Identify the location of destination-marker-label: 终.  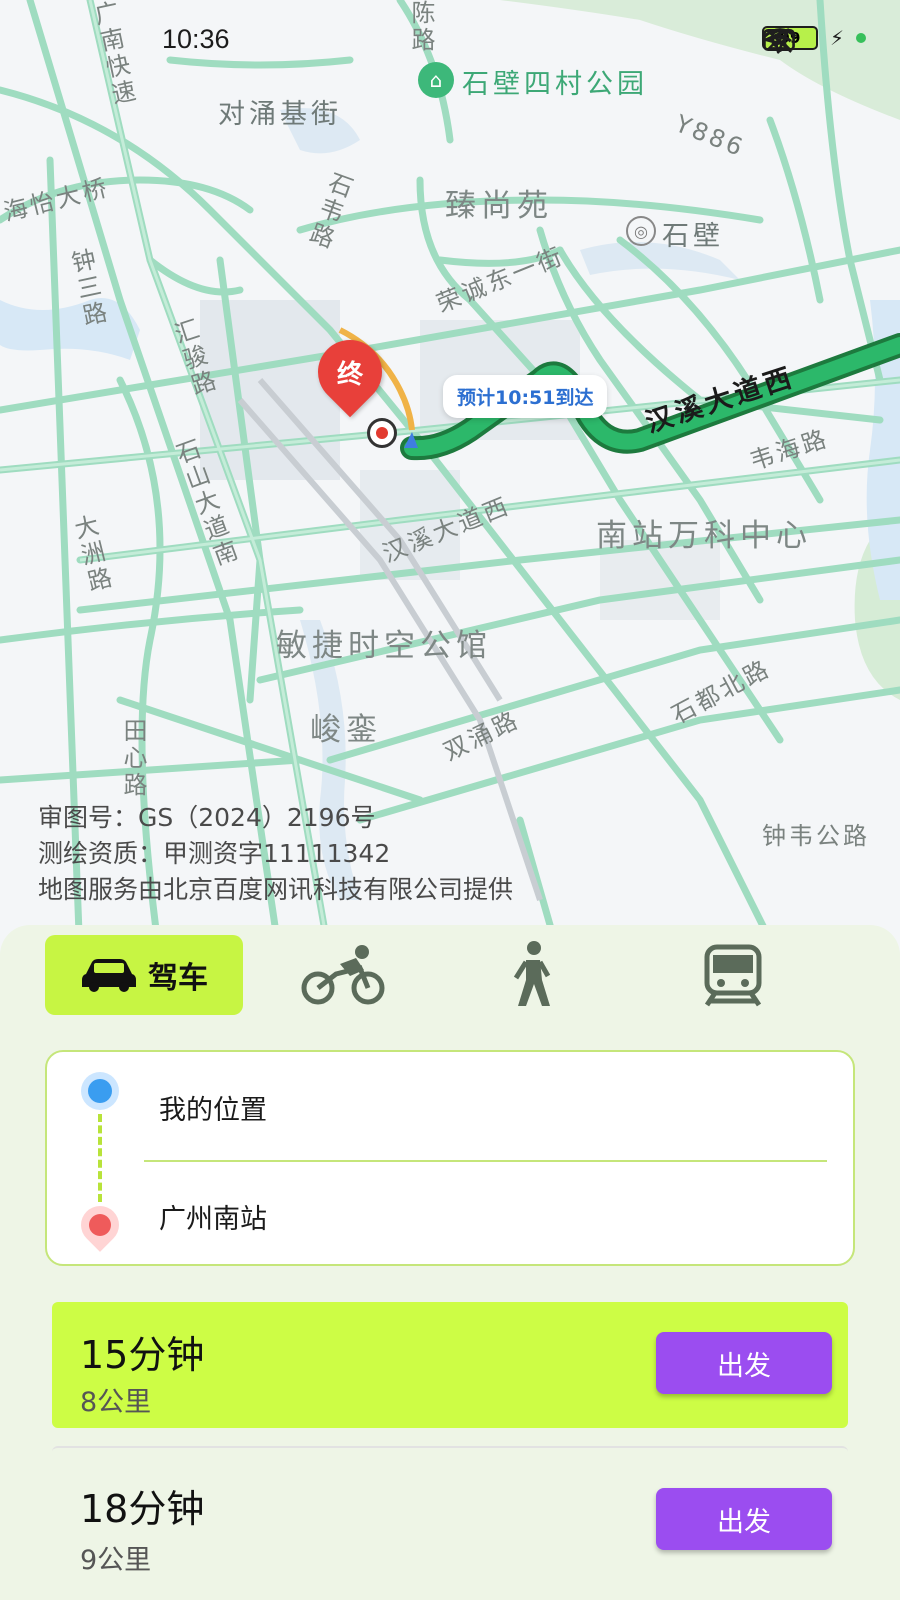
(349, 374).